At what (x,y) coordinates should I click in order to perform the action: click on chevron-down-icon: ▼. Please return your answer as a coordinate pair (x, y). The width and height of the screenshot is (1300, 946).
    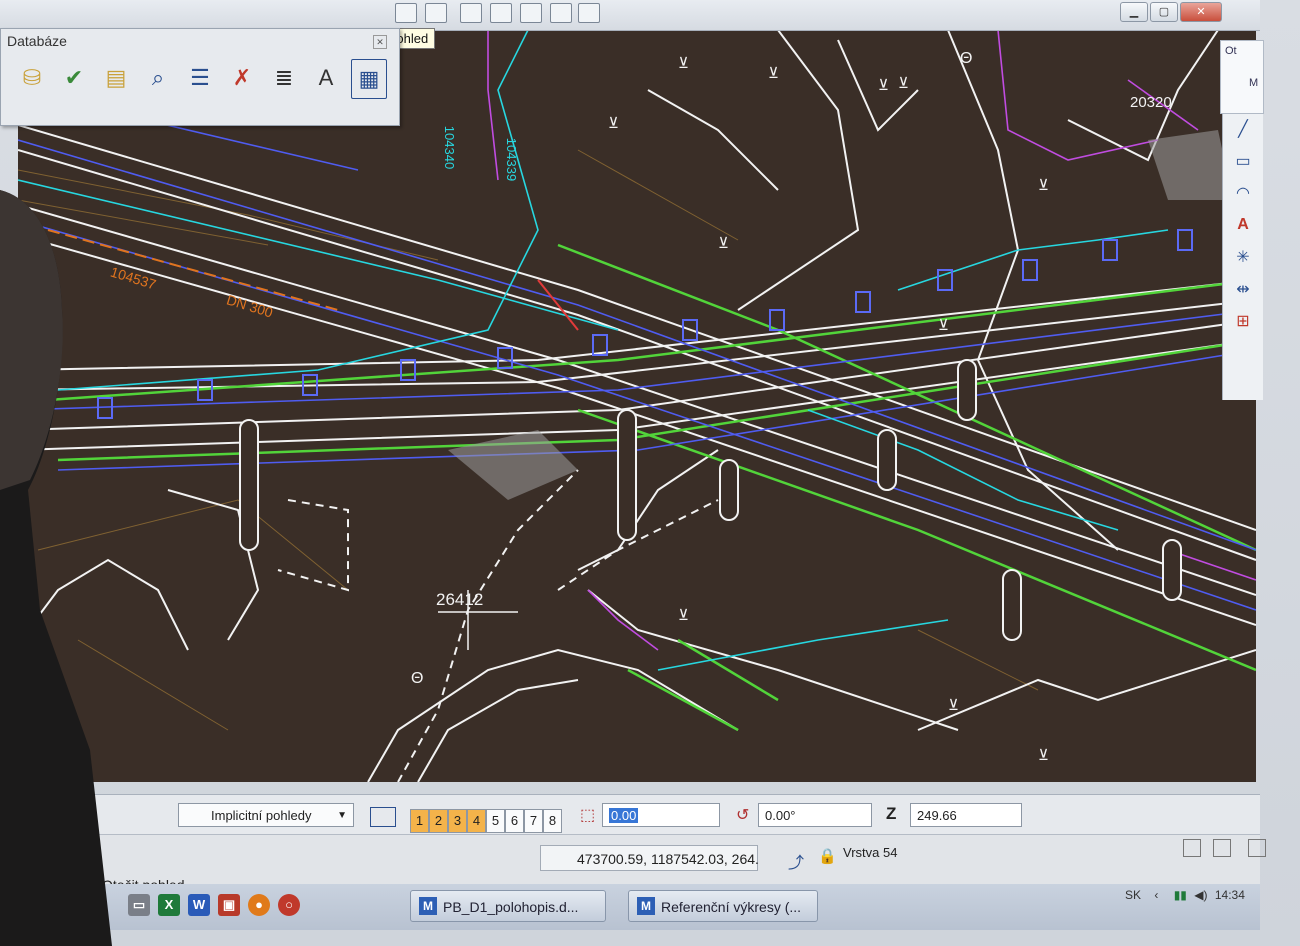
    Looking at the image, I should click on (342, 815).